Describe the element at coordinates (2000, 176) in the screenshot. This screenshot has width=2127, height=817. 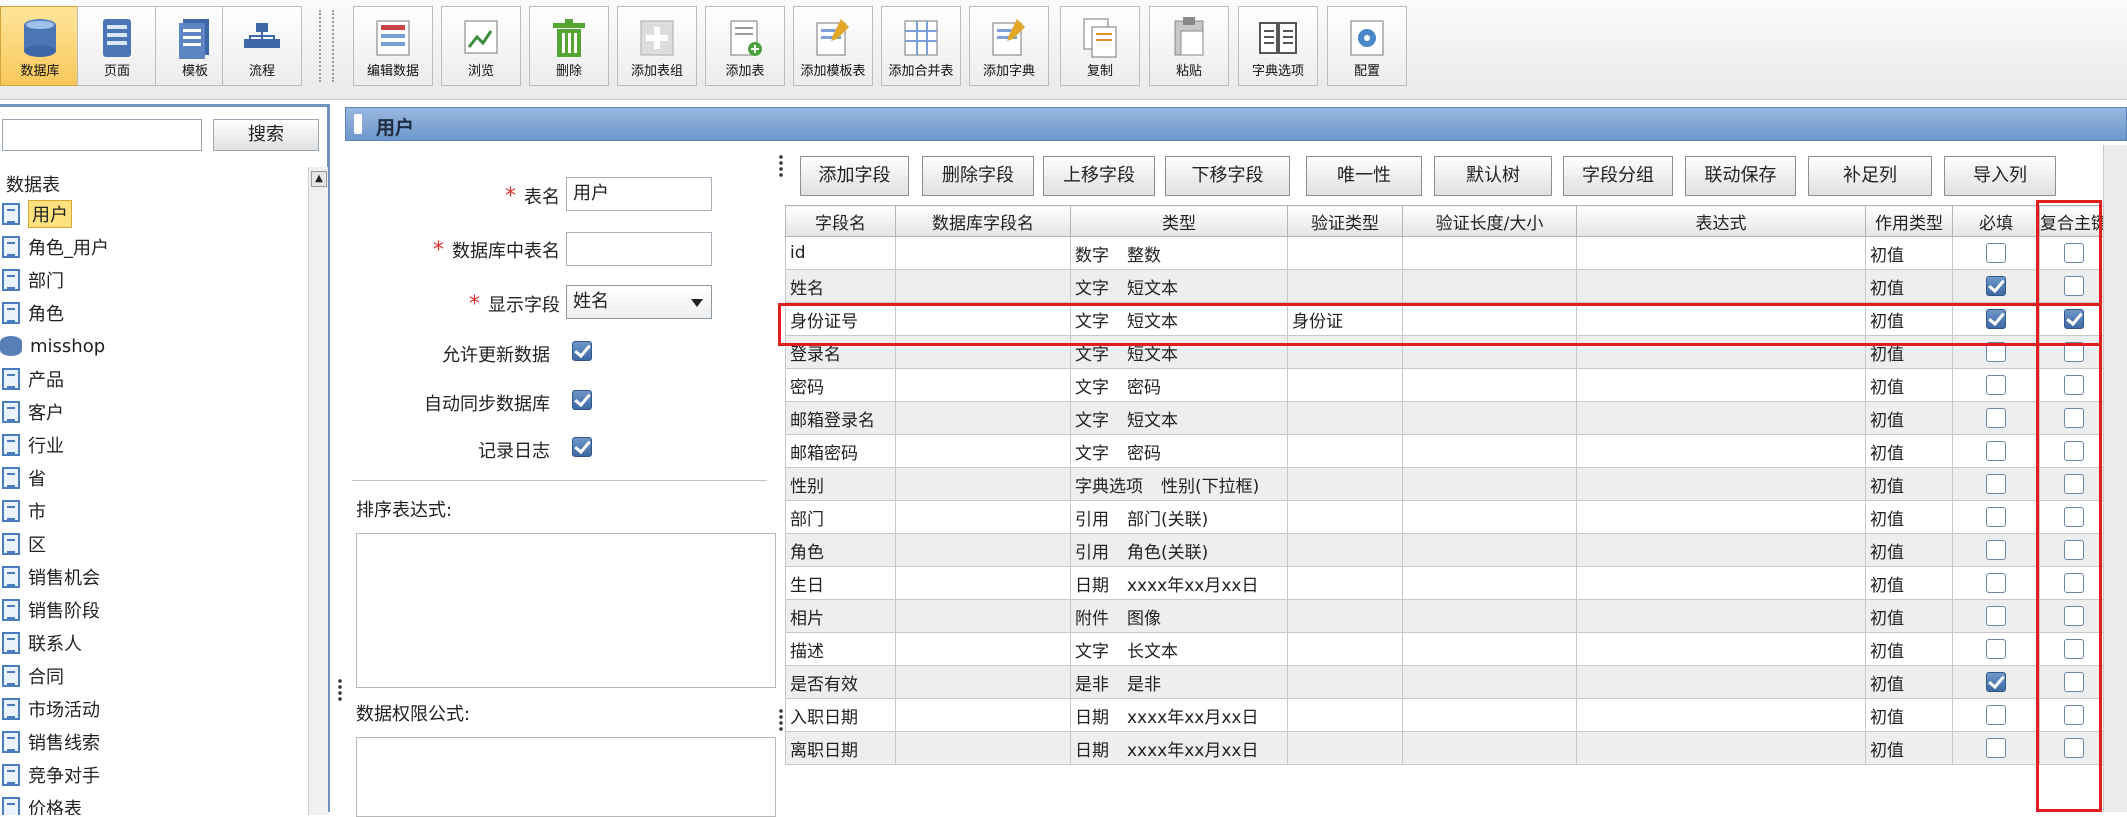
I see `field-button-9: 导入列` at that location.